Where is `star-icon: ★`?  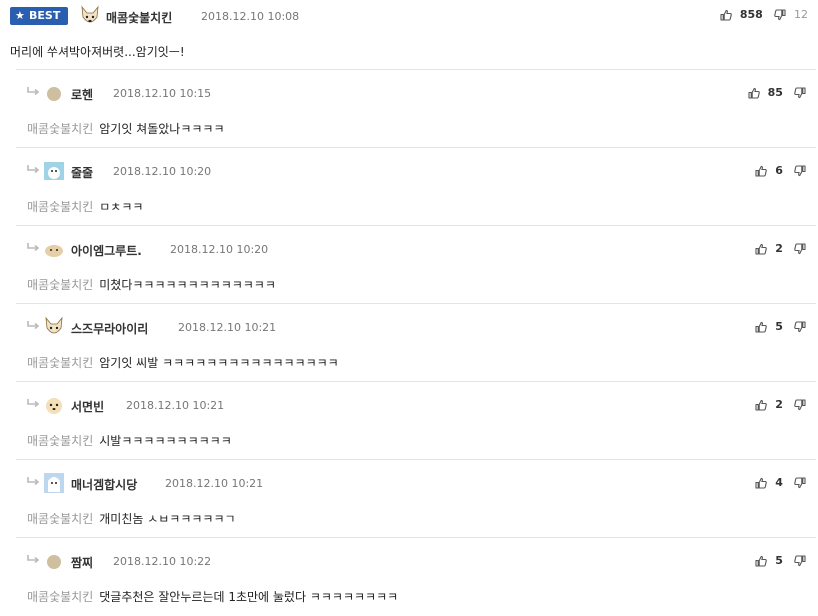
star-icon: ★ is located at coordinates (20, 15).